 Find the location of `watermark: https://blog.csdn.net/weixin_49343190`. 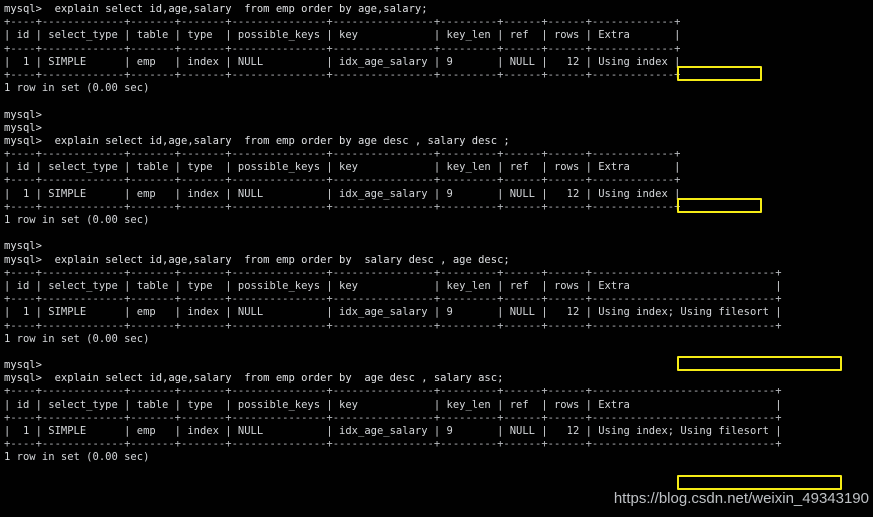

watermark: https://blog.csdn.net/weixin_49343190 is located at coordinates (741, 498).